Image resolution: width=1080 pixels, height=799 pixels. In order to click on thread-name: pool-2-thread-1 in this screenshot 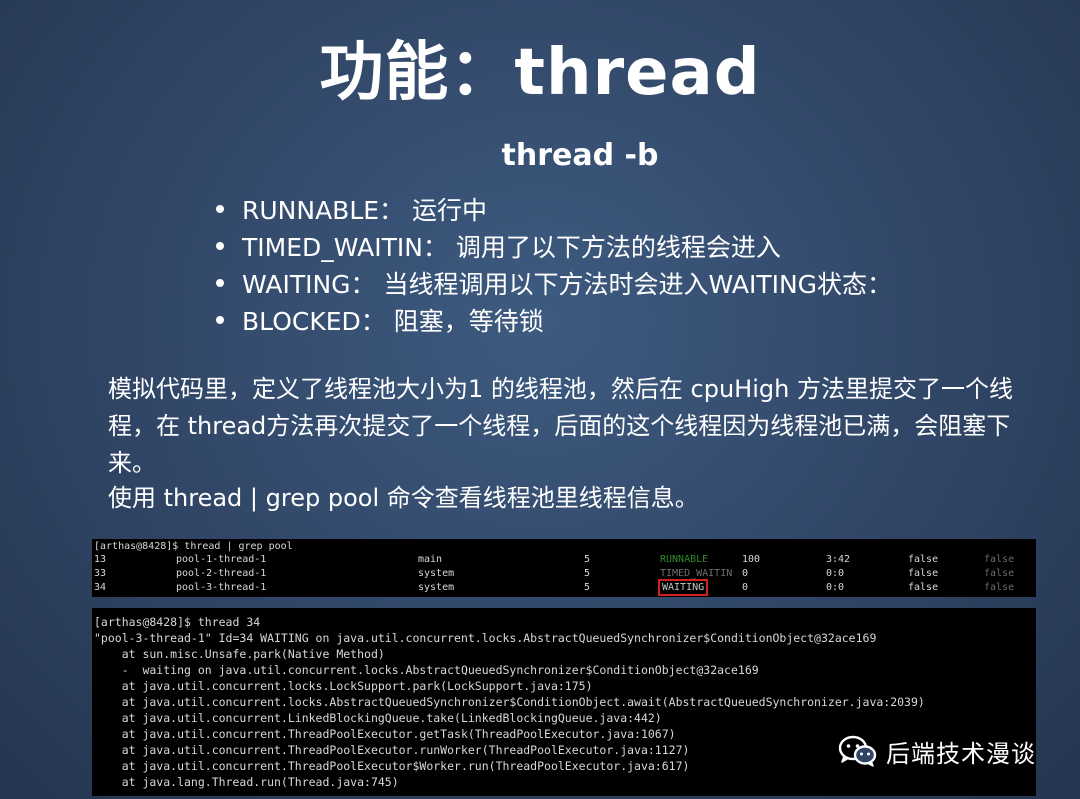, I will do `click(221, 573)`.